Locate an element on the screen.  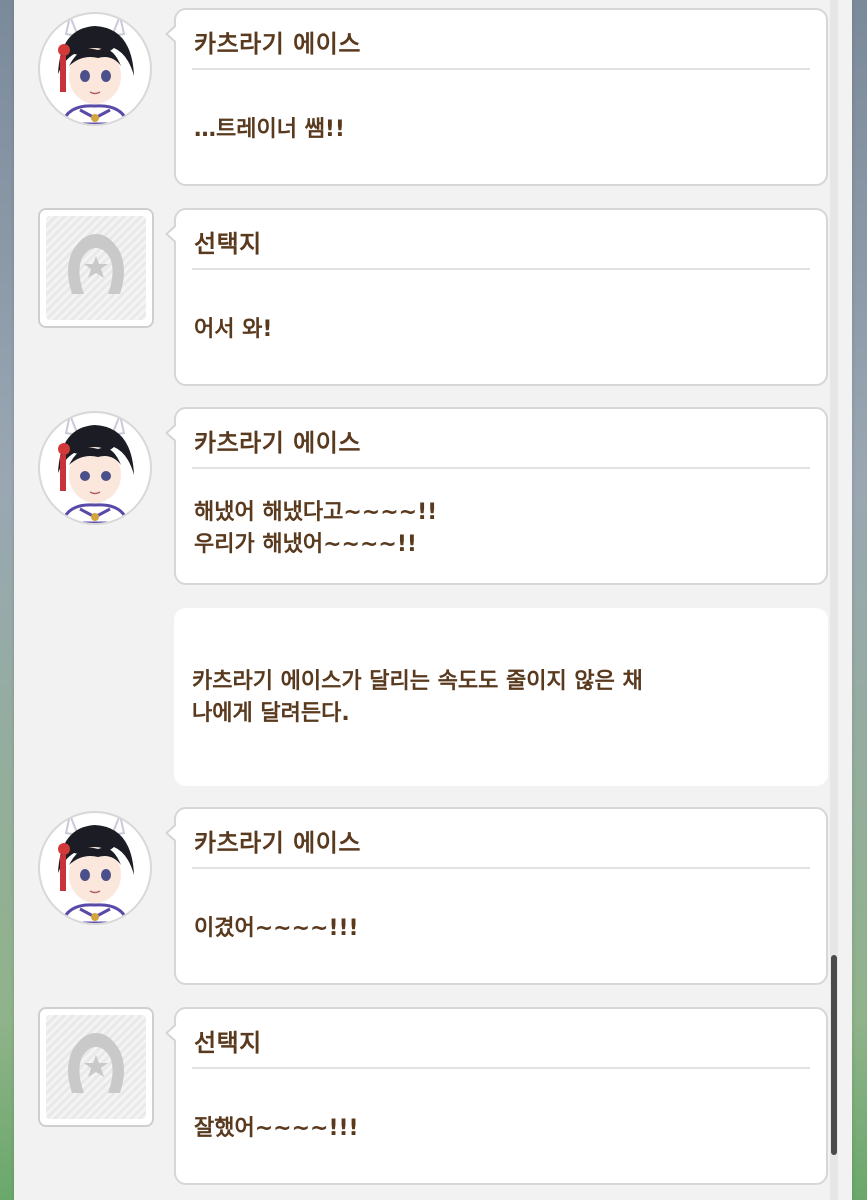
dialogue-text: 이겼어~~~~!!! is located at coordinates (276, 928).